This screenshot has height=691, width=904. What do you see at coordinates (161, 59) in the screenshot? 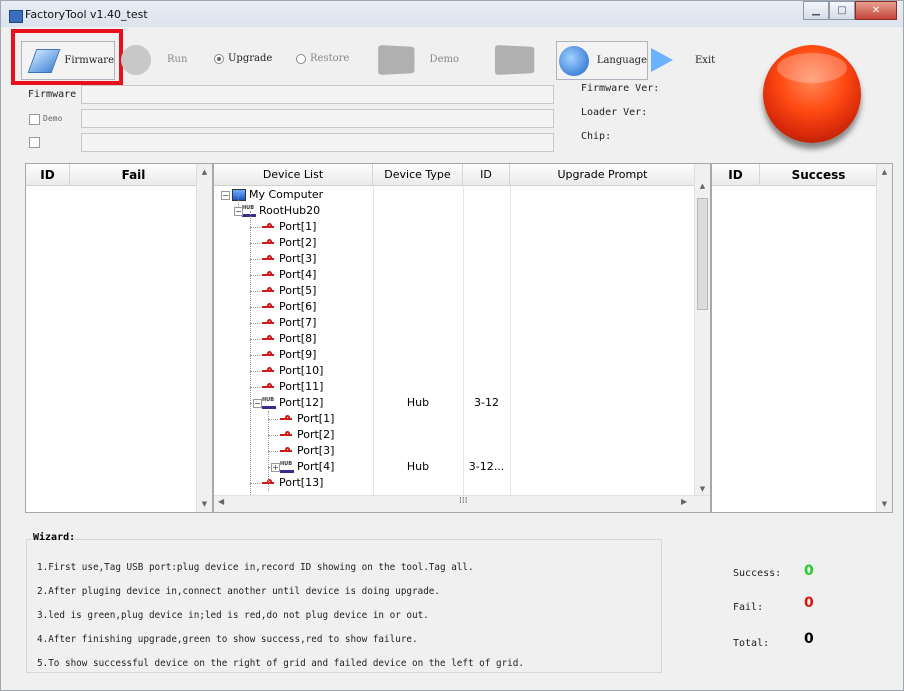
I see `run-button: Run` at bounding box center [161, 59].